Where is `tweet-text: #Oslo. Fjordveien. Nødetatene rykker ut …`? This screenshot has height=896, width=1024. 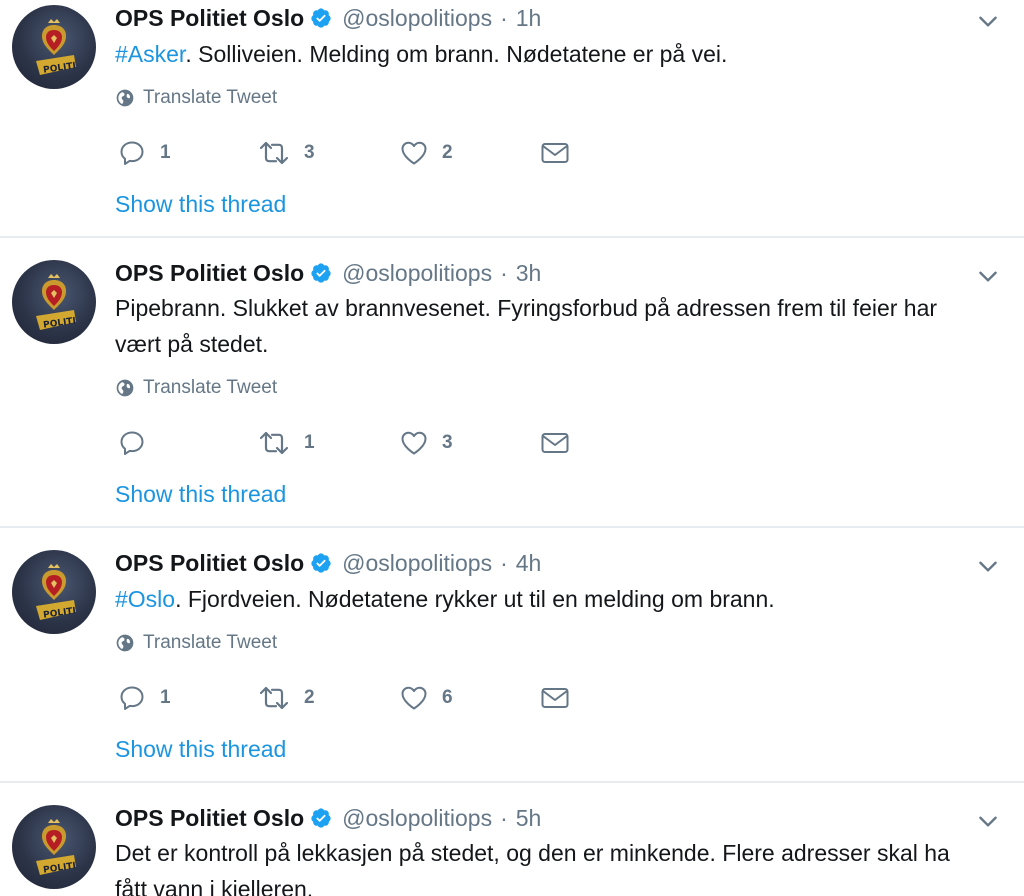 tweet-text: #Oslo. Fjordveien. Nødetatene rykker ut … is located at coordinates (562, 599).